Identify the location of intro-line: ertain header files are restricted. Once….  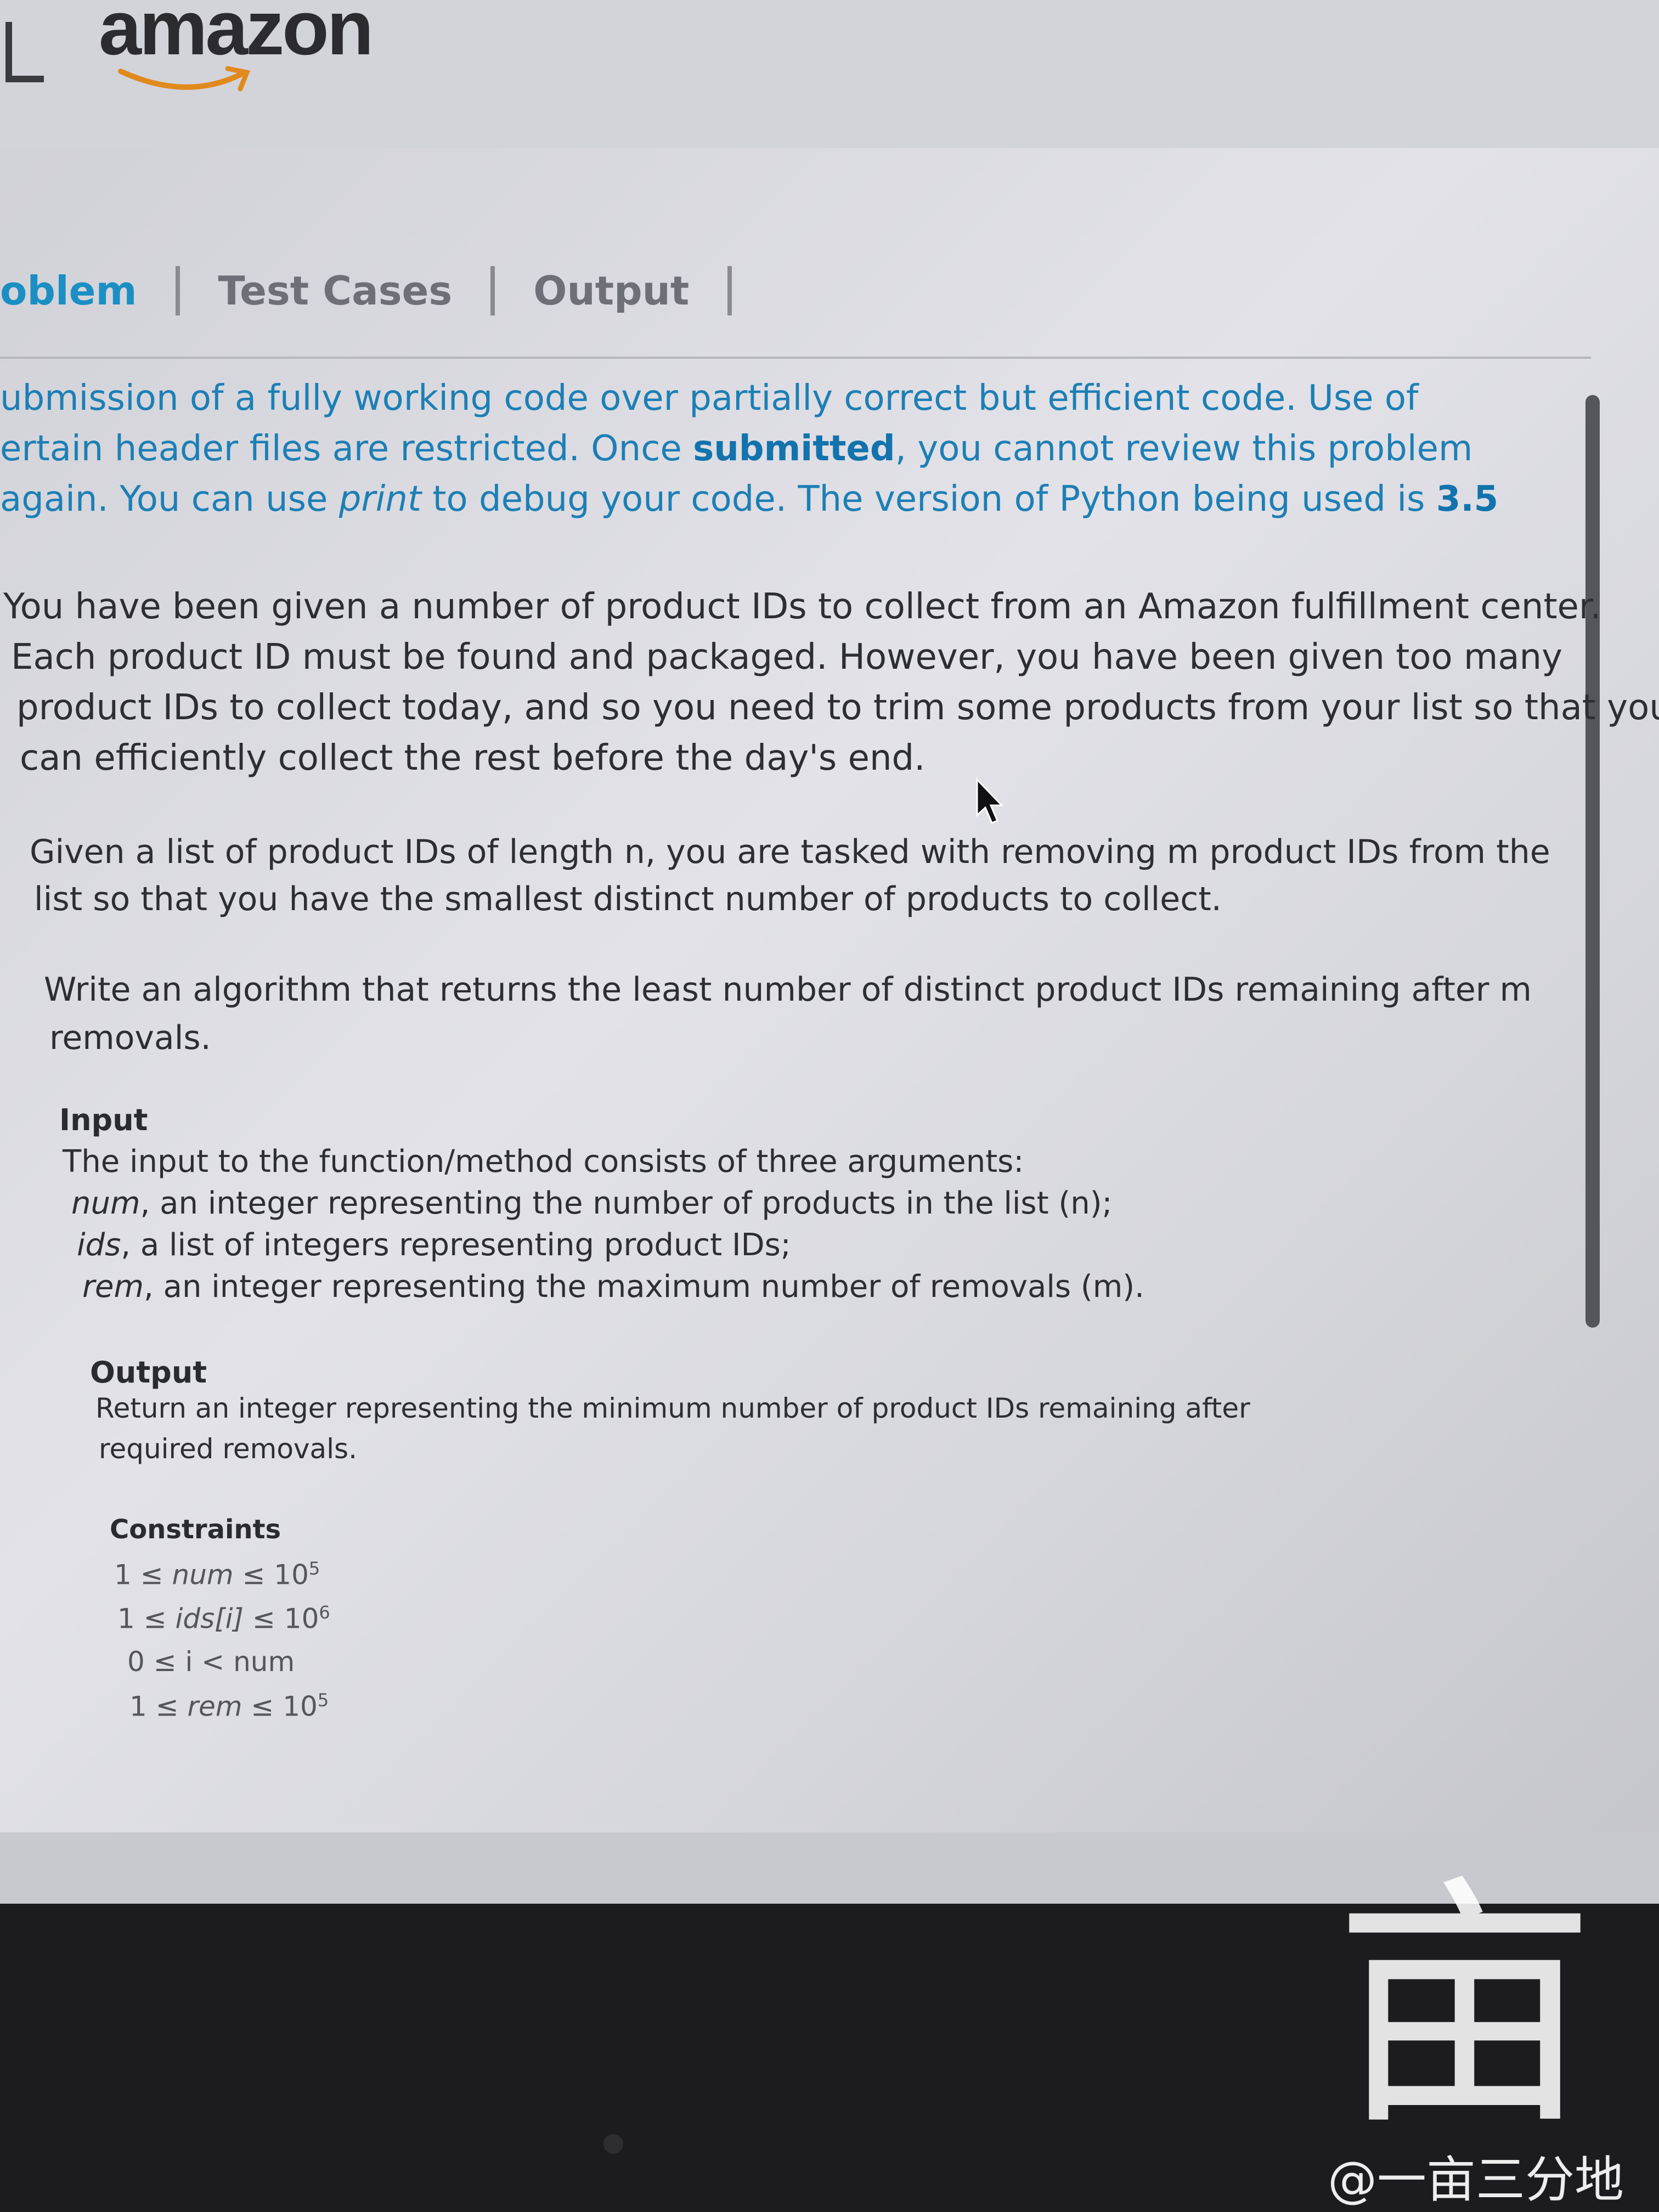
(737, 448).